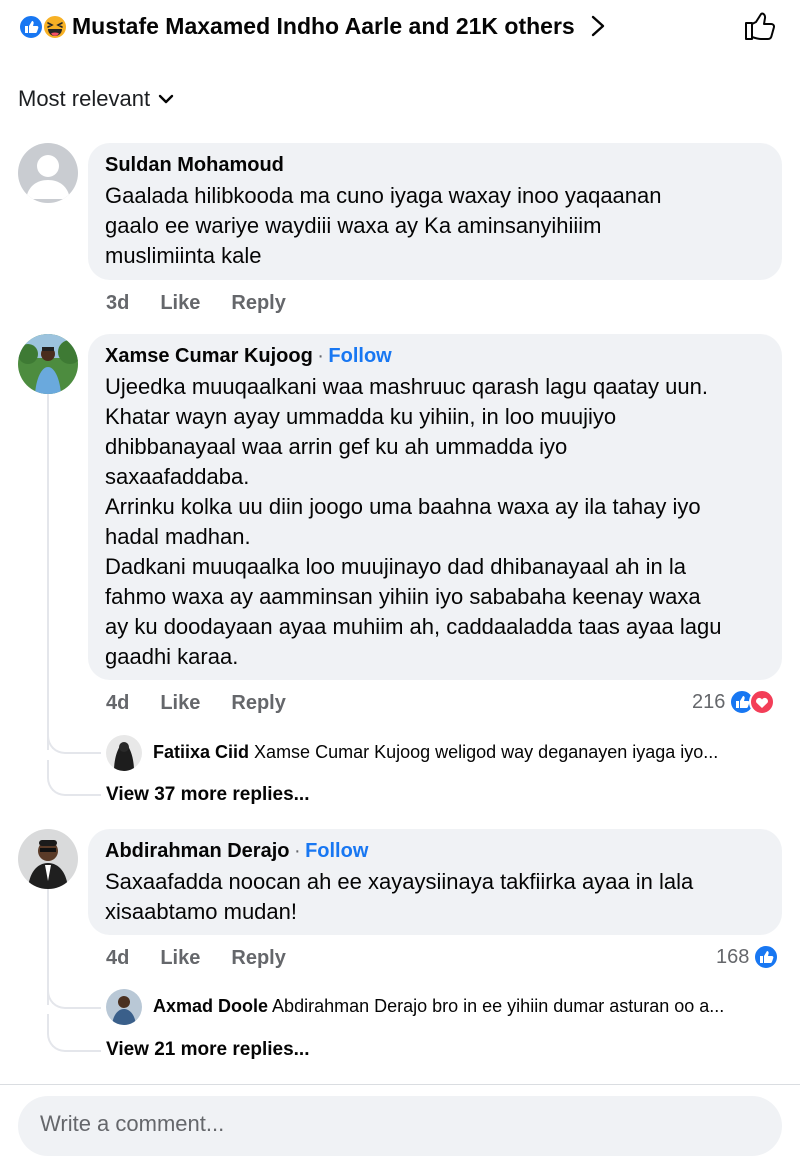 This screenshot has width=800, height=1156. I want to click on sort-dropdown: Most relevant, so click(96, 99).